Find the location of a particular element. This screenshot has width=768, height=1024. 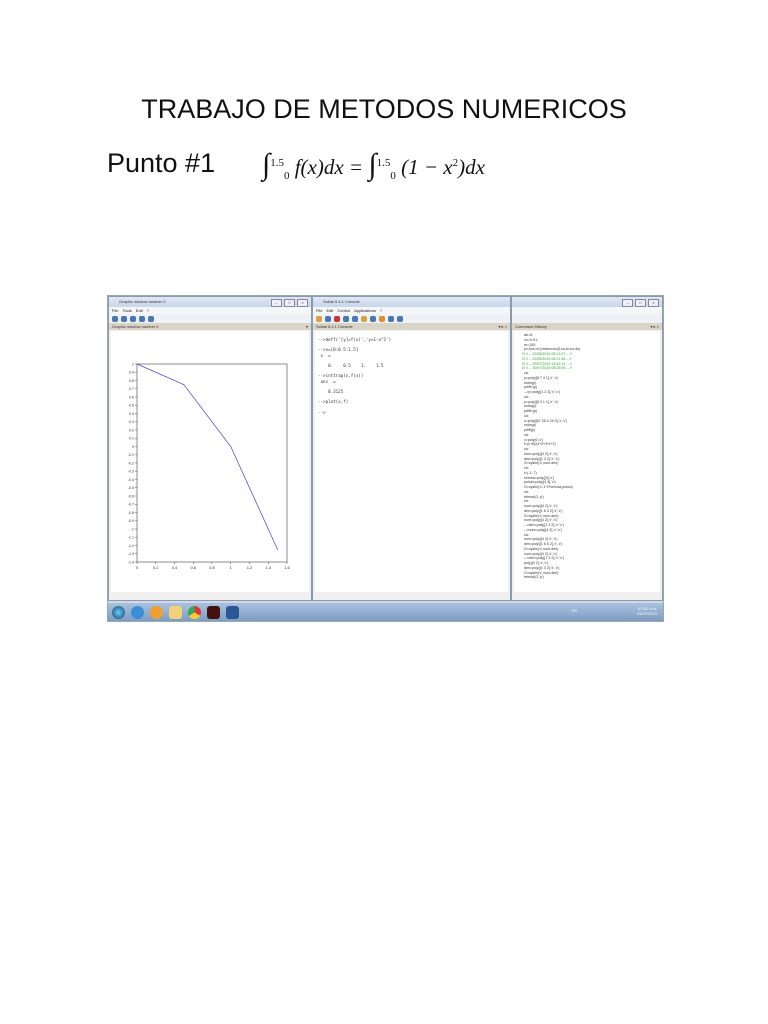

y-tick-label: -0.5 is located at coordinates (131, 488).